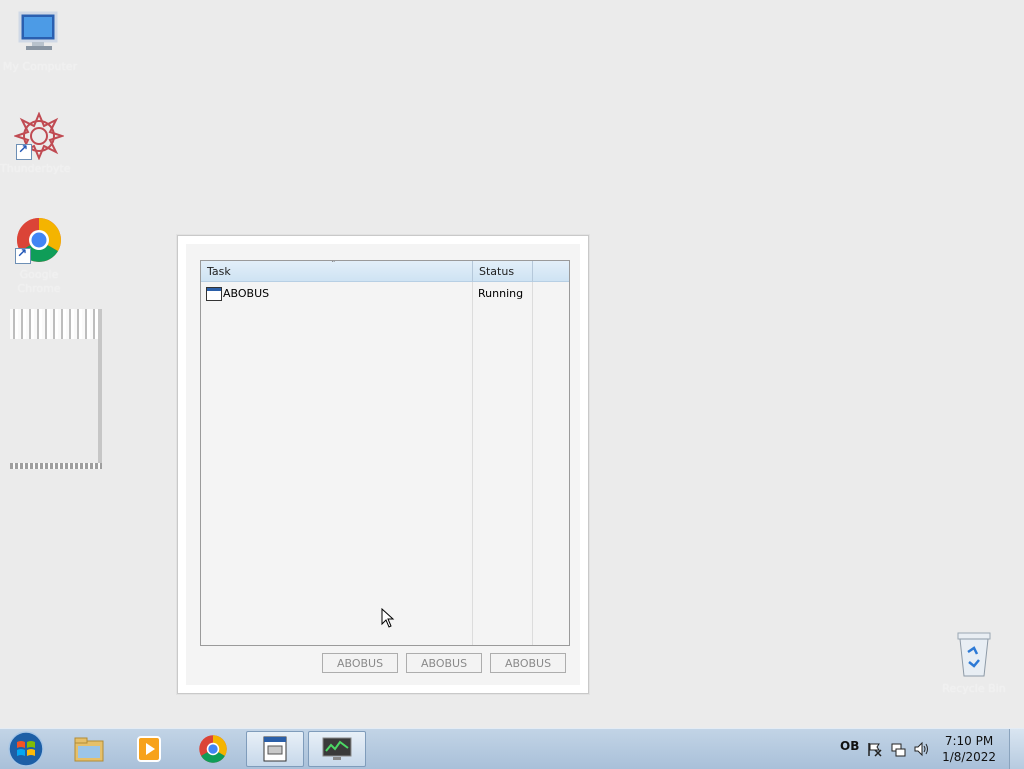  I want to click on clock-date: 1/8/2022, so click(969, 757).